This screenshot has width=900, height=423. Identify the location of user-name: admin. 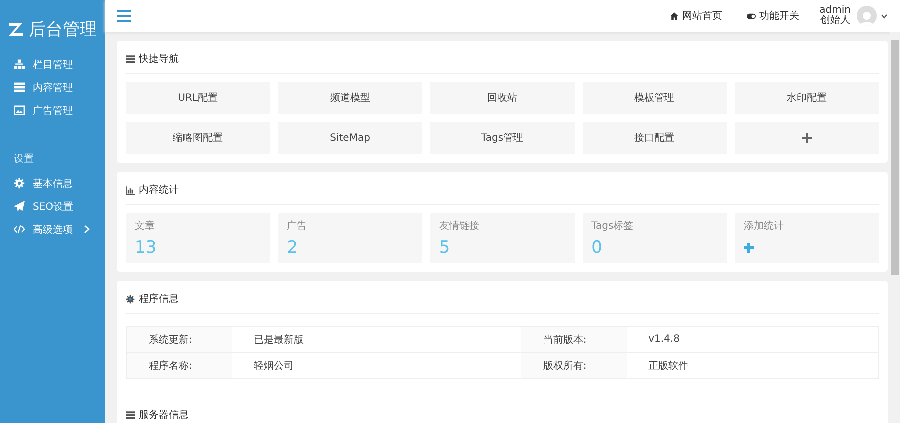
(835, 11).